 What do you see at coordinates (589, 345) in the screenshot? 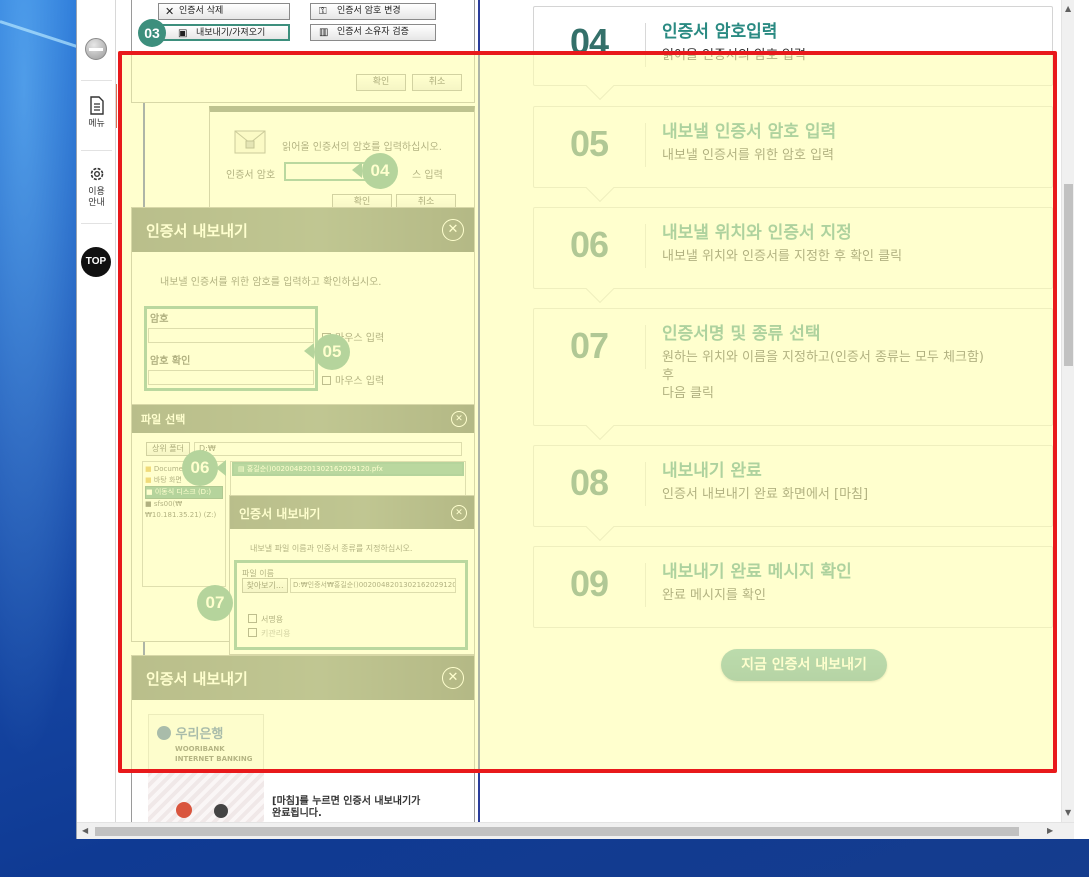
I see `step-number: 07` at bounding box center [589, 345].